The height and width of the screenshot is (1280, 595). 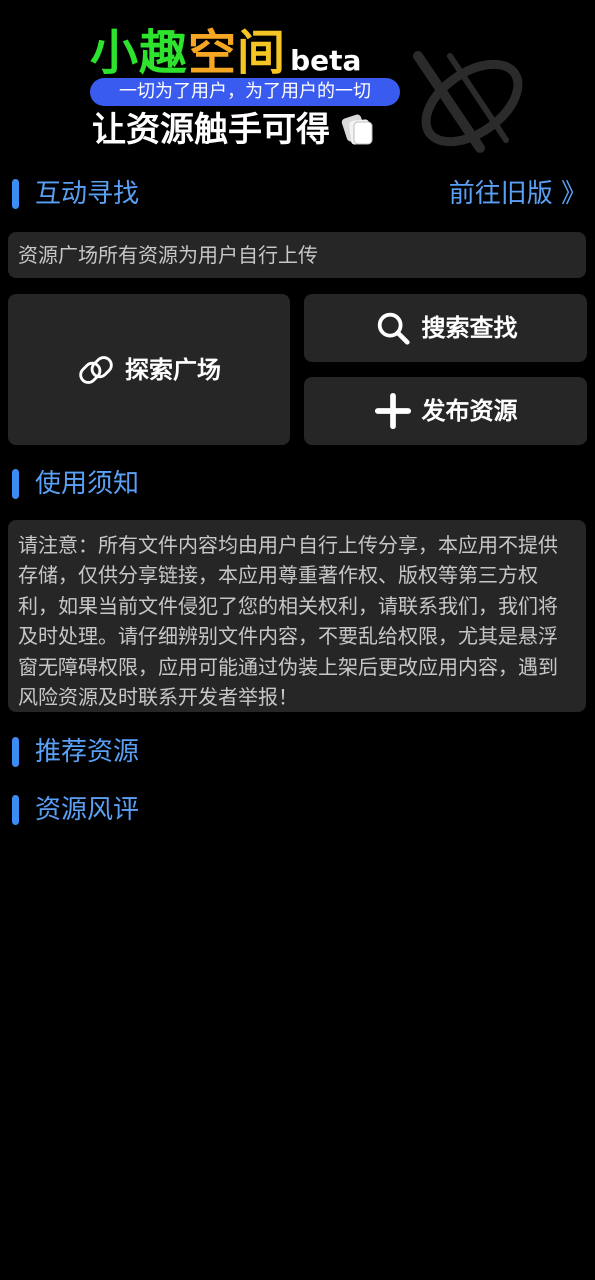 I want to click on section-title-recommended: 推荐资源, so click(x=87, y=752).